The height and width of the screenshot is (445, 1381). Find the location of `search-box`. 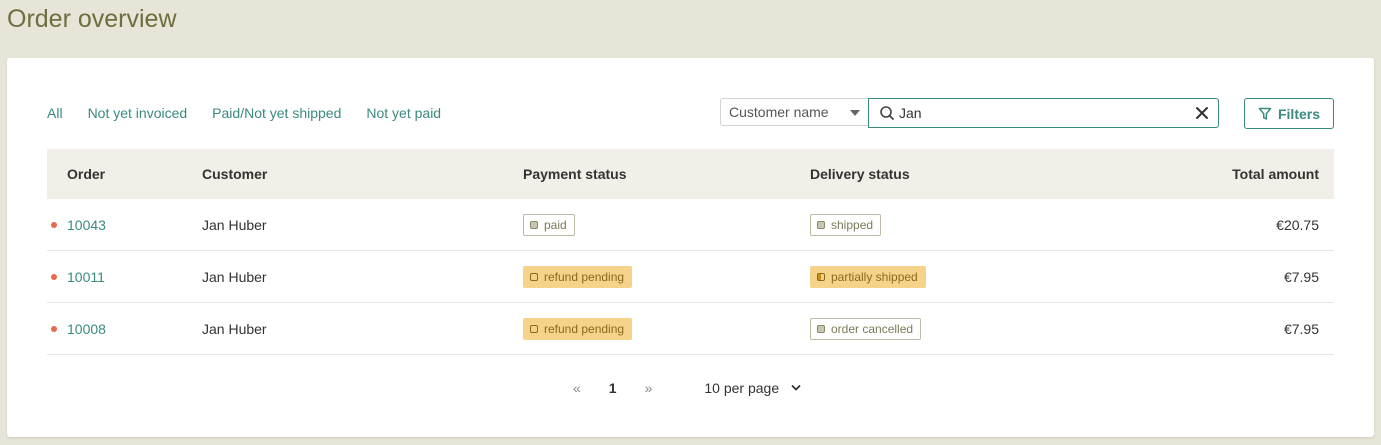

search-box is located at coordinates (1043, 113).